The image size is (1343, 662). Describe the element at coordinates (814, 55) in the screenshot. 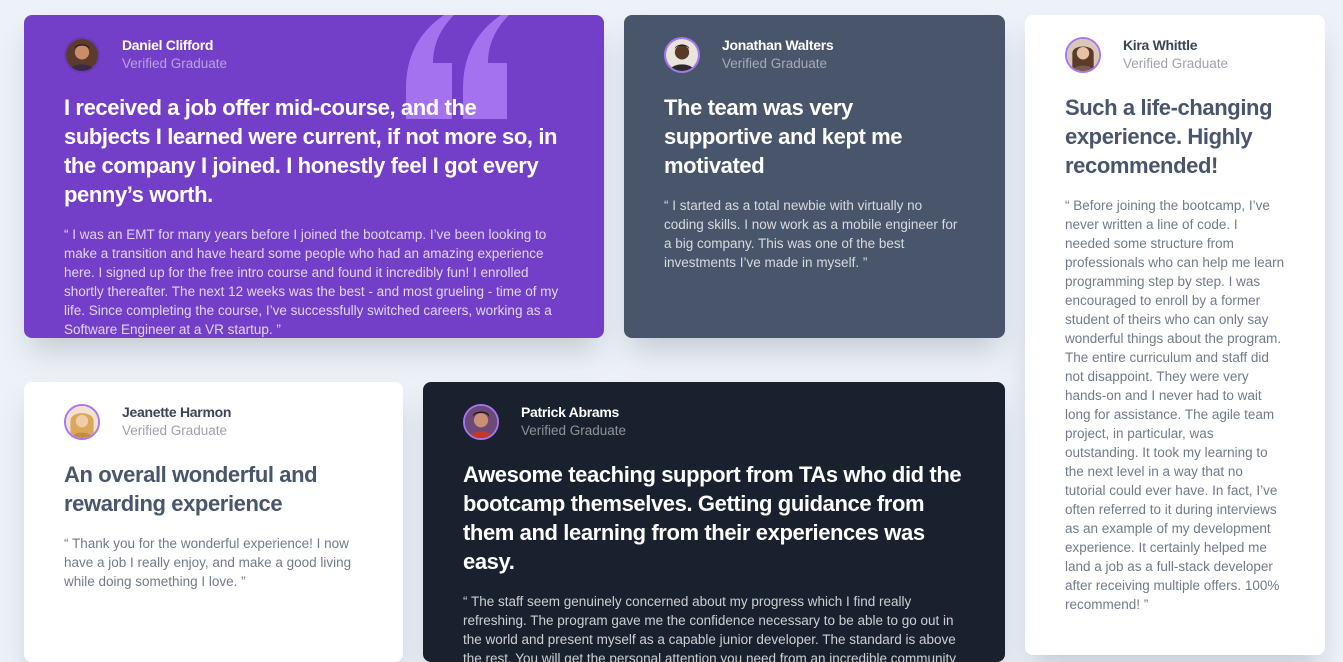

I see `author-block: Jonathan Walters Verified Graduate` at that location.